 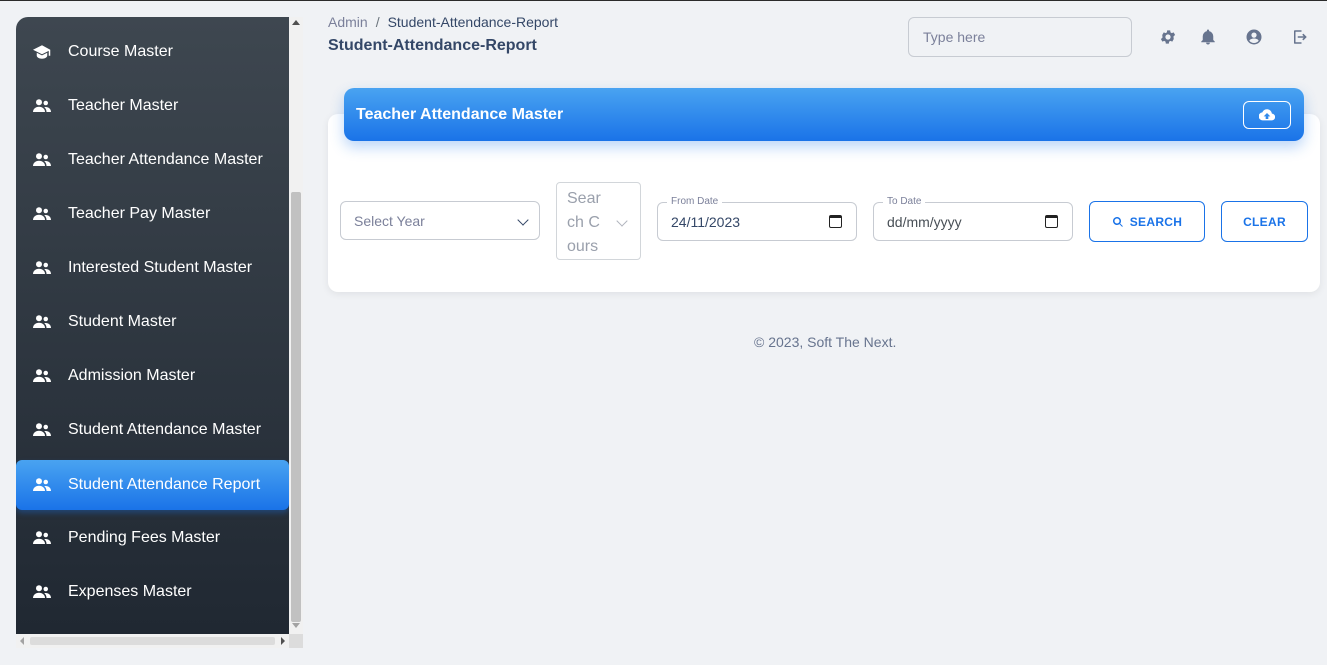 I want to click on search-button: SEARCH, so click(x=1147, y=221).